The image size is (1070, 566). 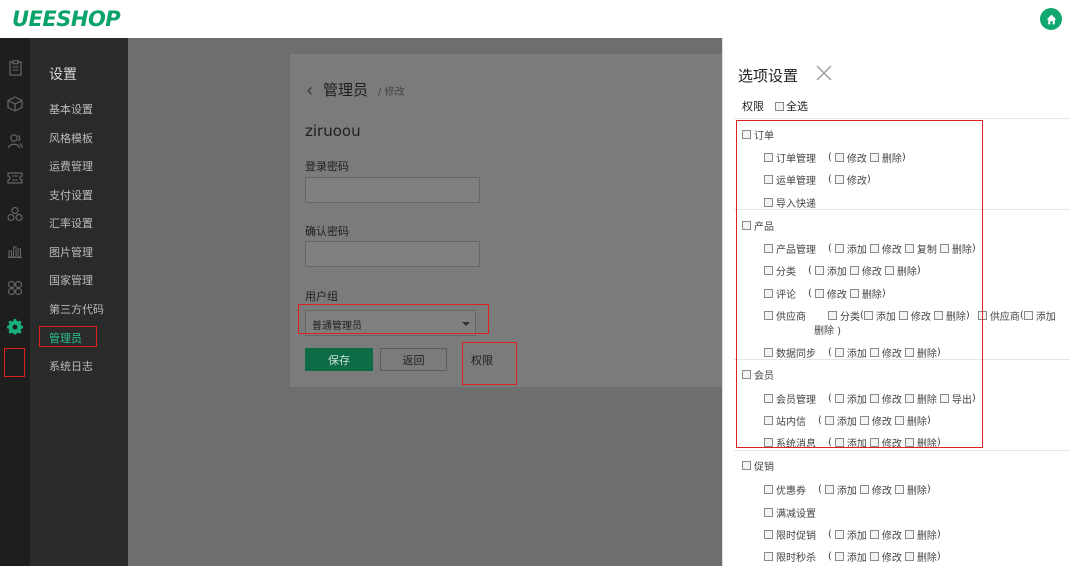 What do you see at coordinates (71, 166) in the screenshot?
I see `sidebar-item-shipping: 运费管理` at bounding box center [71, 166].